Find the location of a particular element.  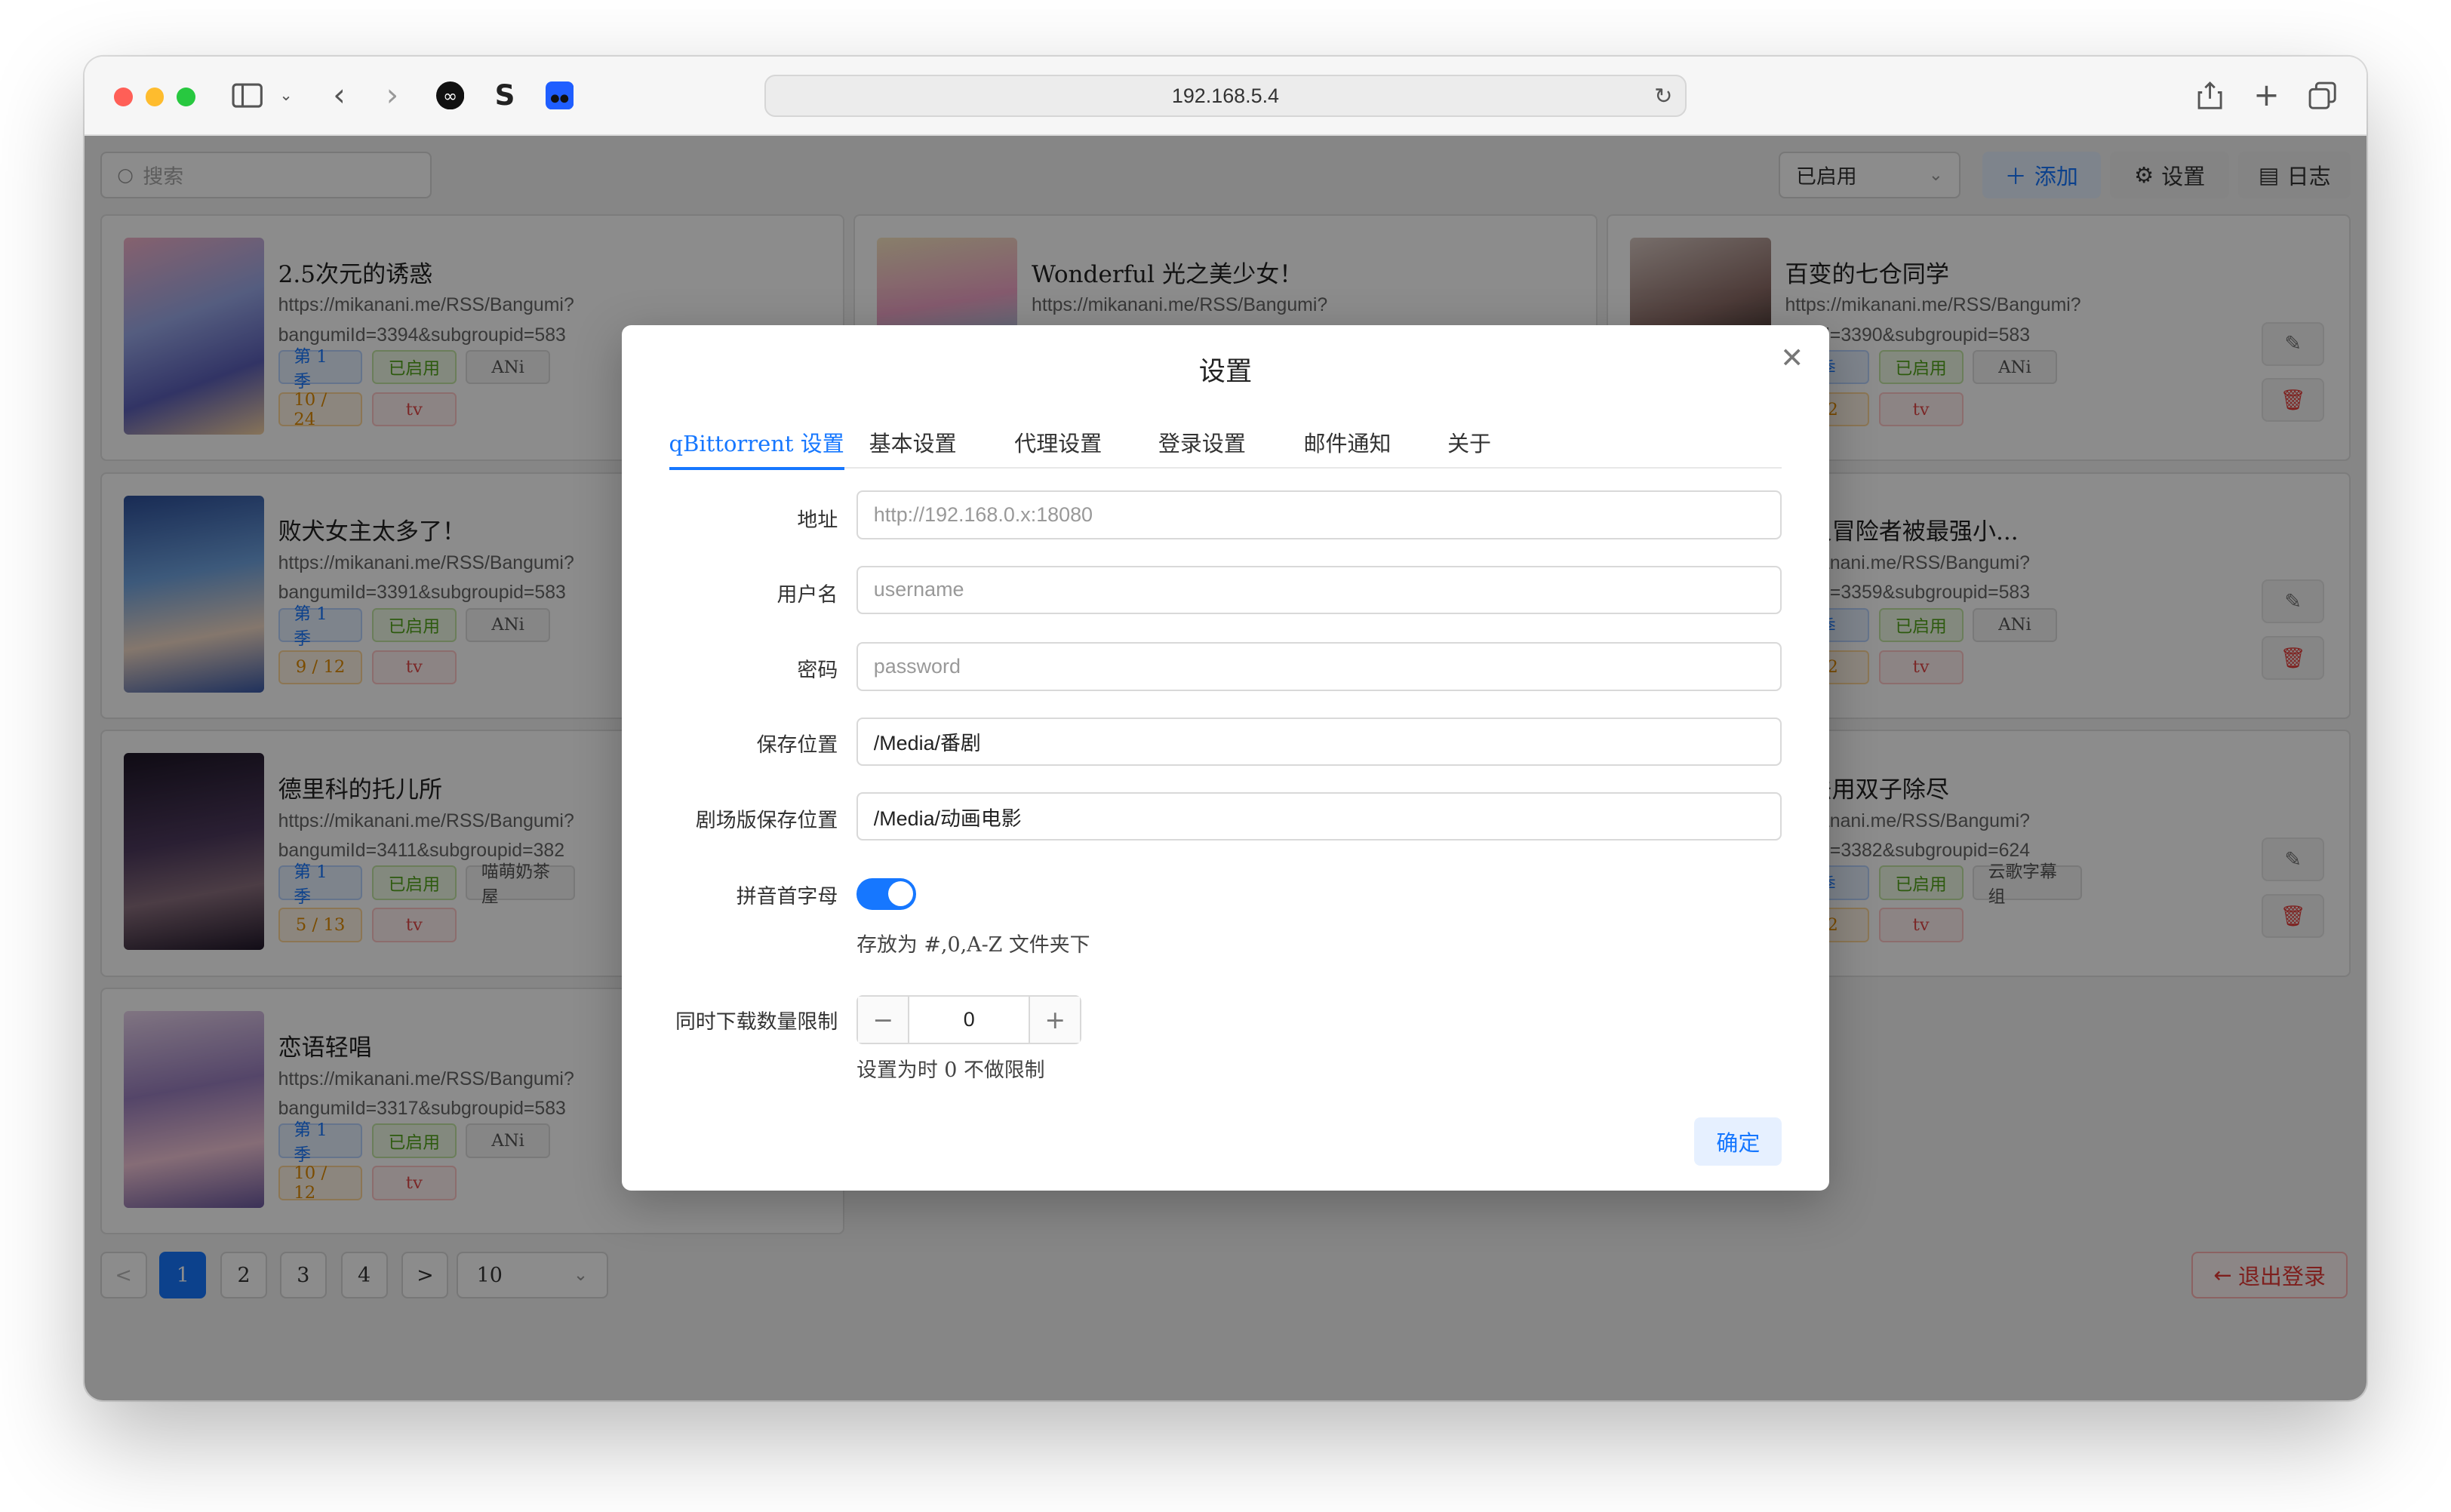

browser-toolbar: ⌄ ‹ › ∞ S 192.168.5.4 ↻ + is located at coordinates (1225, 96).